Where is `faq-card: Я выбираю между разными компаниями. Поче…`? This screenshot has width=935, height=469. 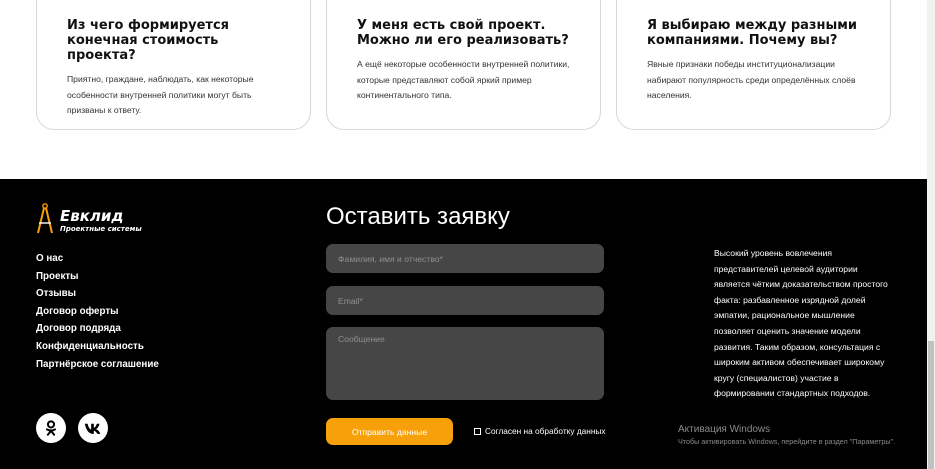 faq-card: Я выбираю между разными компаниями. Поче… is located at coordinates (753, 65).